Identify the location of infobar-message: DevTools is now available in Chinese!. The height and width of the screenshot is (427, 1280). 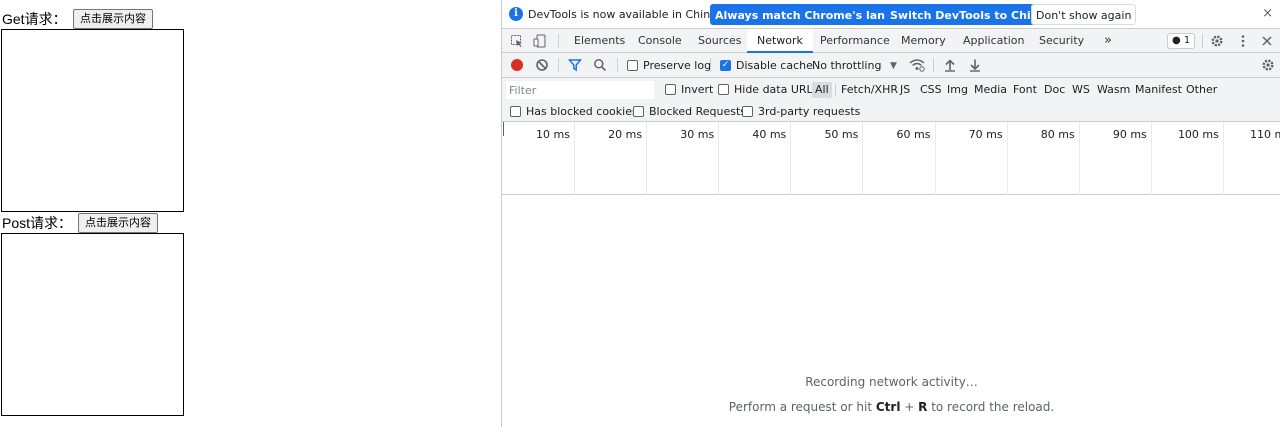
(631, 14).